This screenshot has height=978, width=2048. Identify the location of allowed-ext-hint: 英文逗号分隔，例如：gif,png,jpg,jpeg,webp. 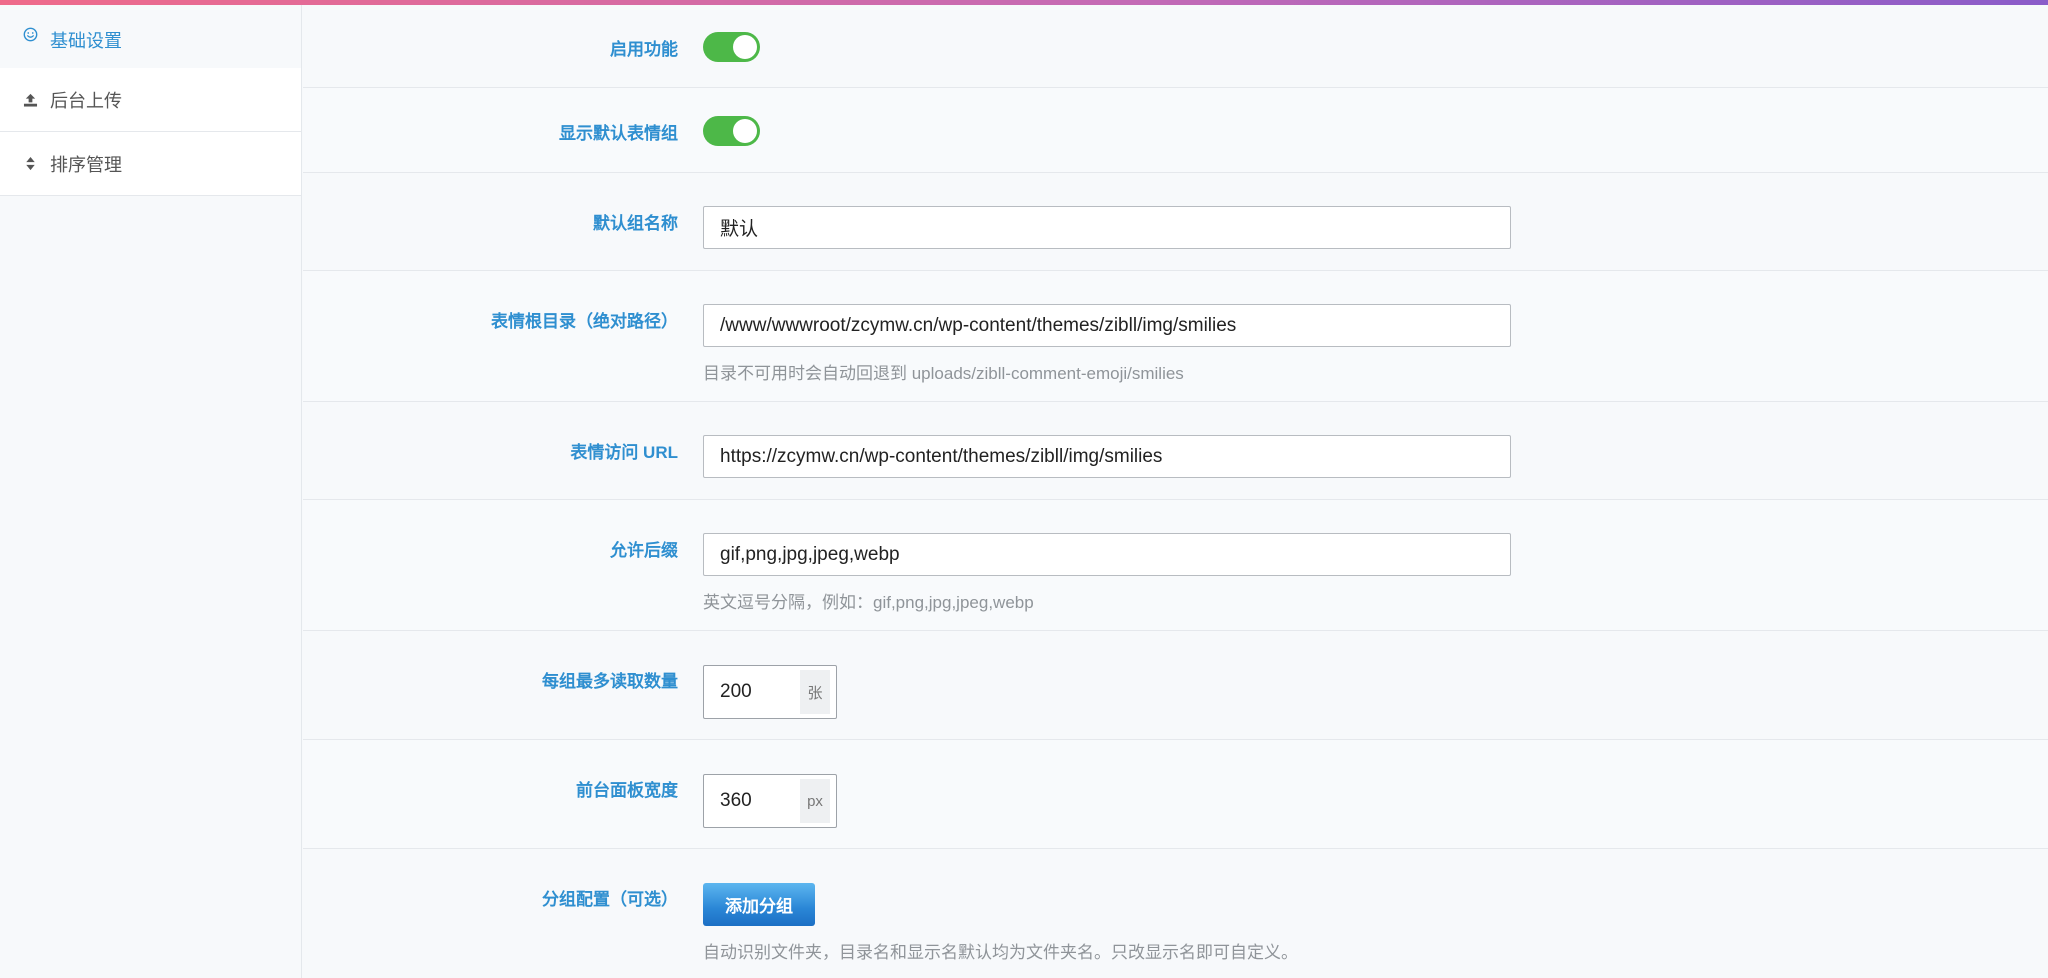
(868, 602).